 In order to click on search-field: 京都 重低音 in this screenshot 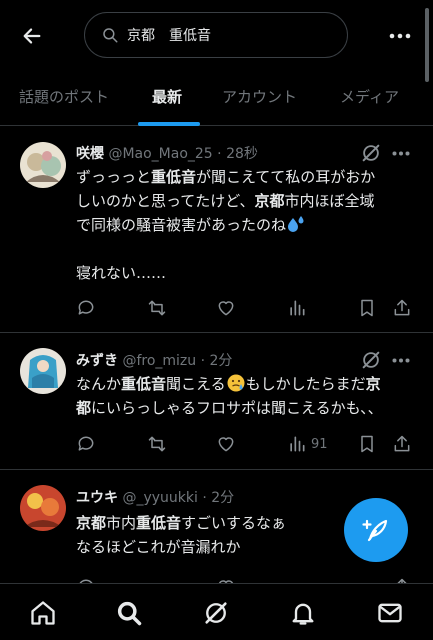, I will do `click(216, 35)`.